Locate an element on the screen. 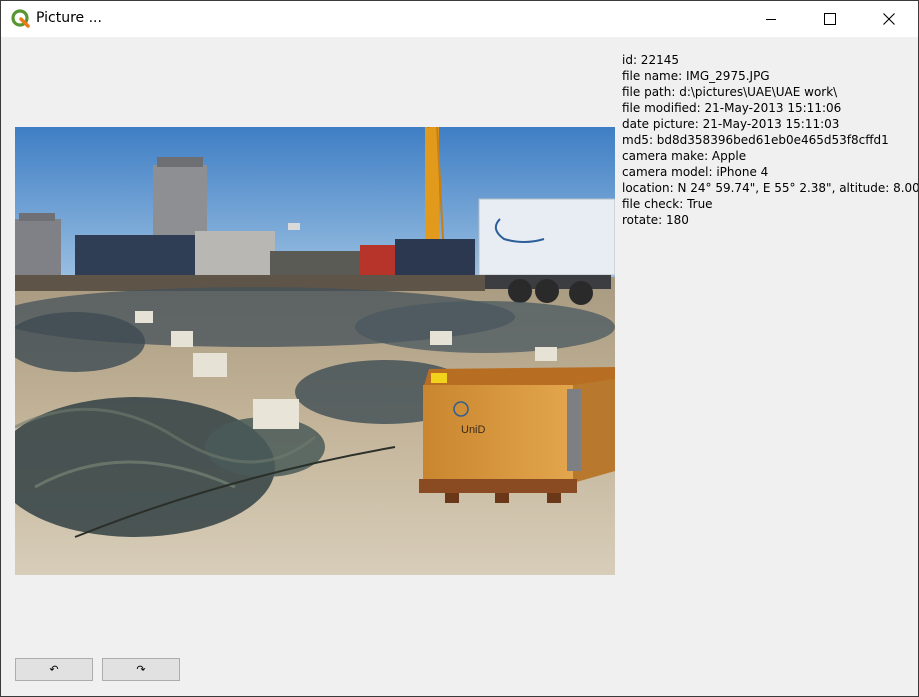 This screenshot has height=697, width=919. meta-md5: md5: bd8d358396bed61eb0e465d53f8cffd1 is located at coordinates (755, 140).